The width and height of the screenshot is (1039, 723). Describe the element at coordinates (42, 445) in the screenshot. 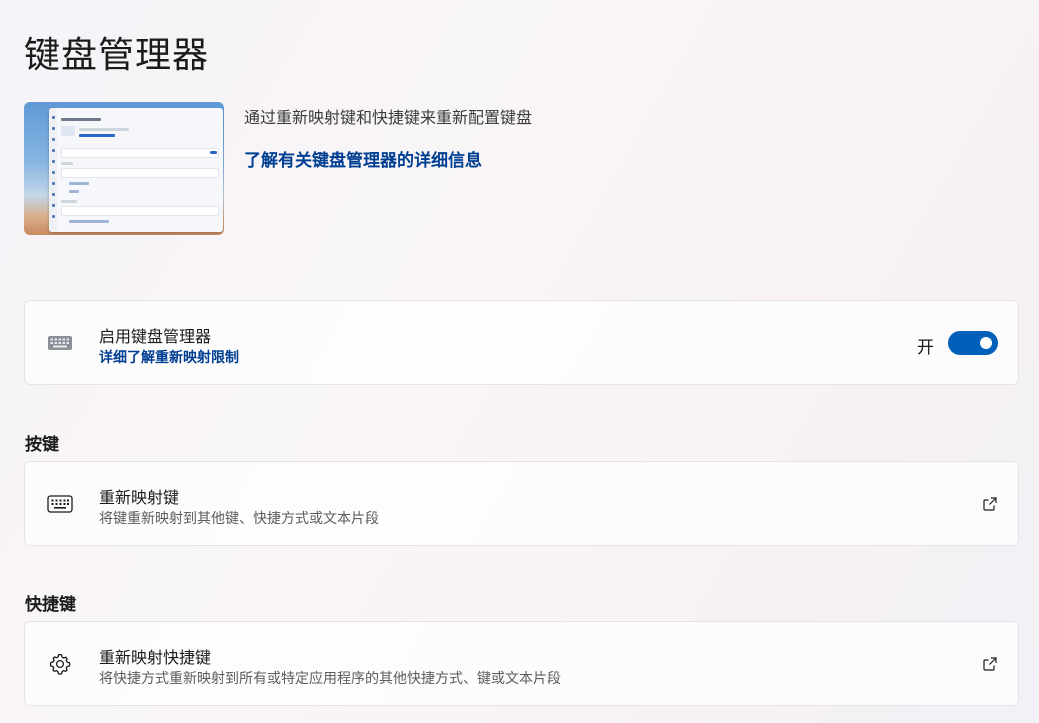

I see `keys-section-header: 按键` at that location.